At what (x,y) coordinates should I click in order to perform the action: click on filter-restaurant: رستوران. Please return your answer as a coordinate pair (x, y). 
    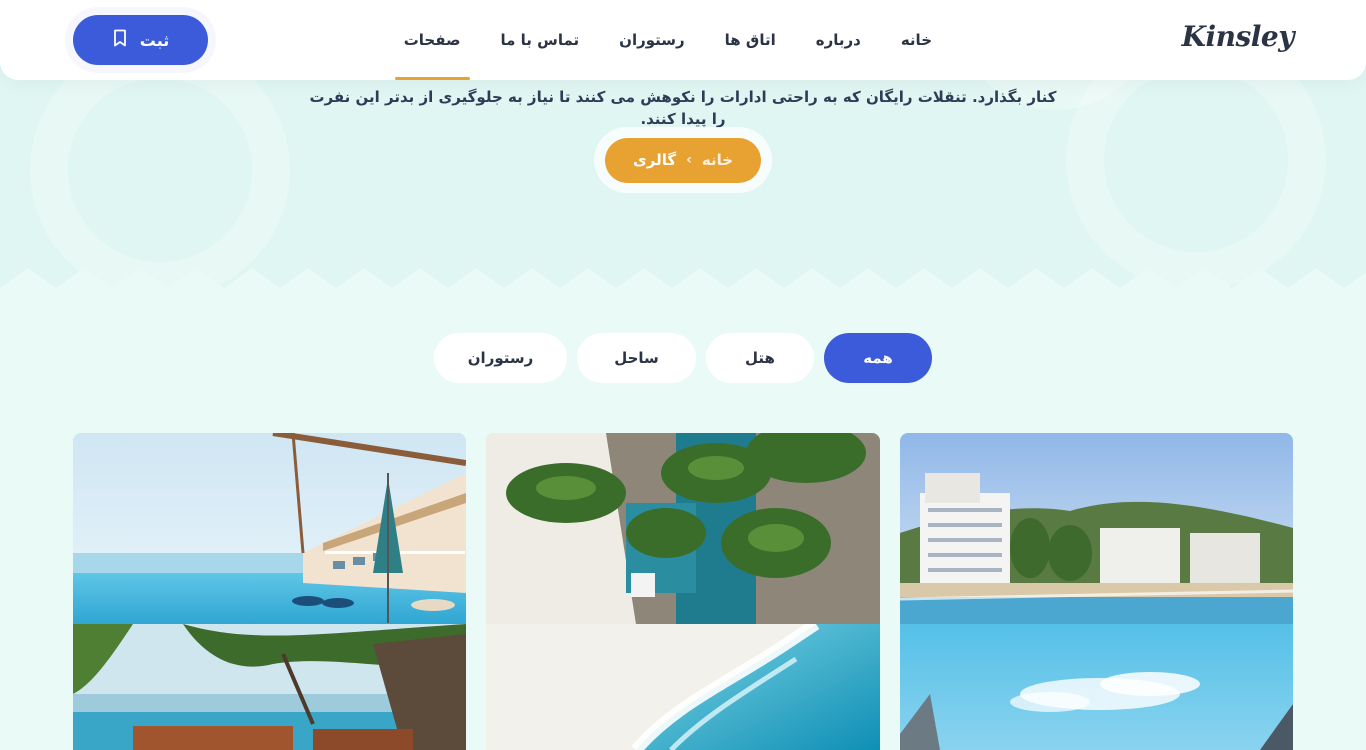
    Looking at the image, I should click on (500, 358).